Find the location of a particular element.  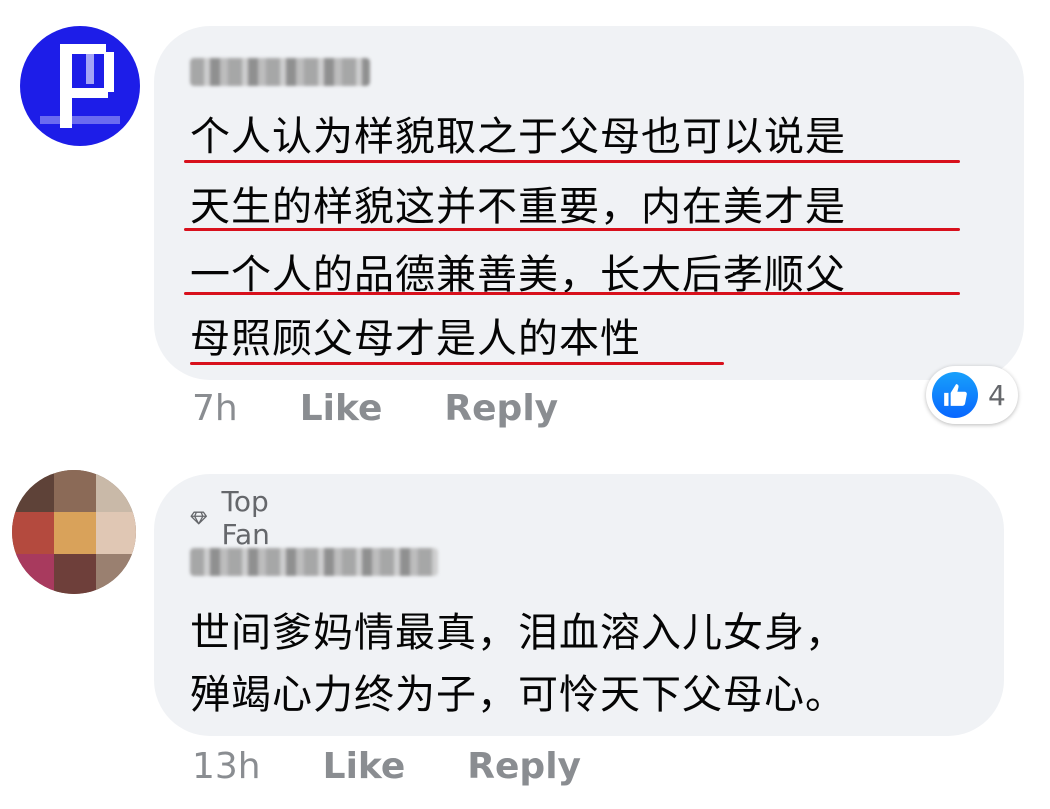

top-fan-label: Top Fan is located at coordinates (245, 518).